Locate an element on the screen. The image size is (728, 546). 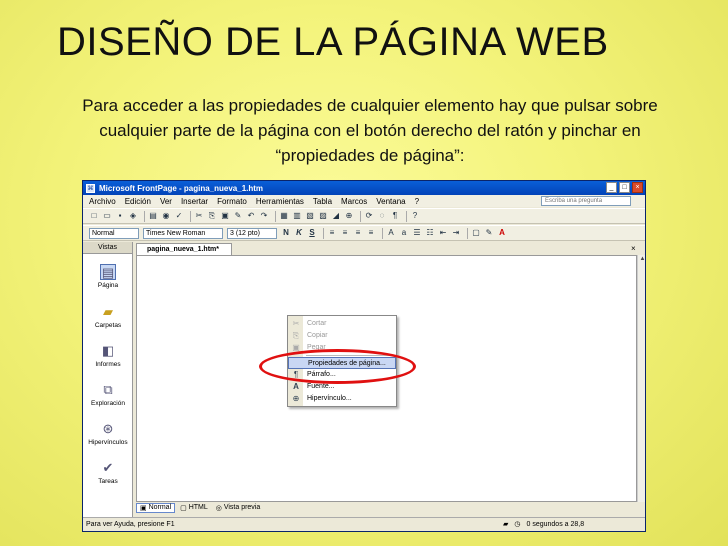
ask-question-input: Escriba una pregunta is located at coordinates (586, 201).